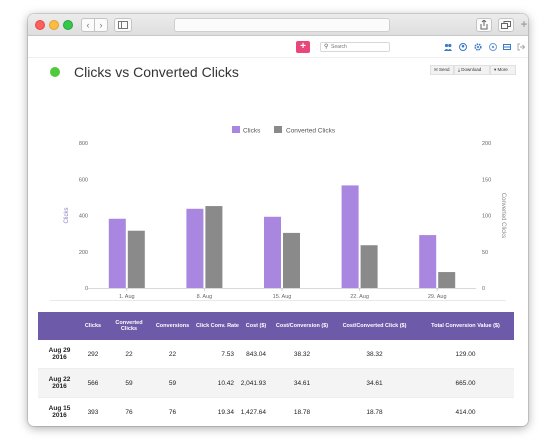 This screenshot has width=556, height=440. What do you see at coordinates (253, 383) in the screenshot?
I see `table-cell: 2,041.93` at bounding box center [253, 383].